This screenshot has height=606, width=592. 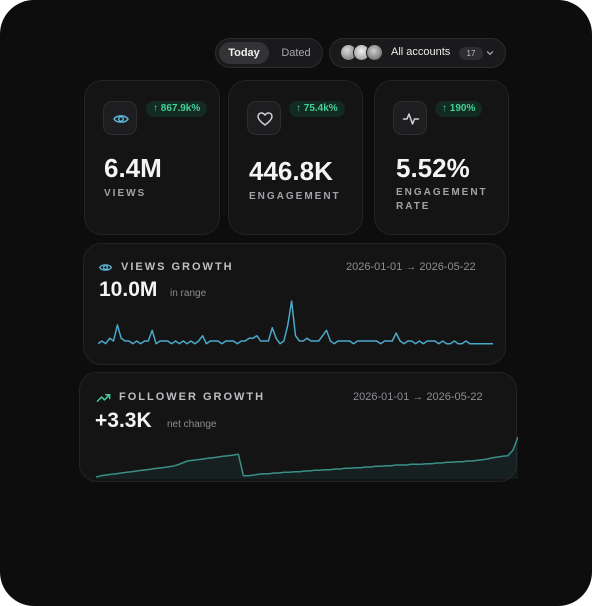 I want to click on avatar, so click(x=374, y=52).